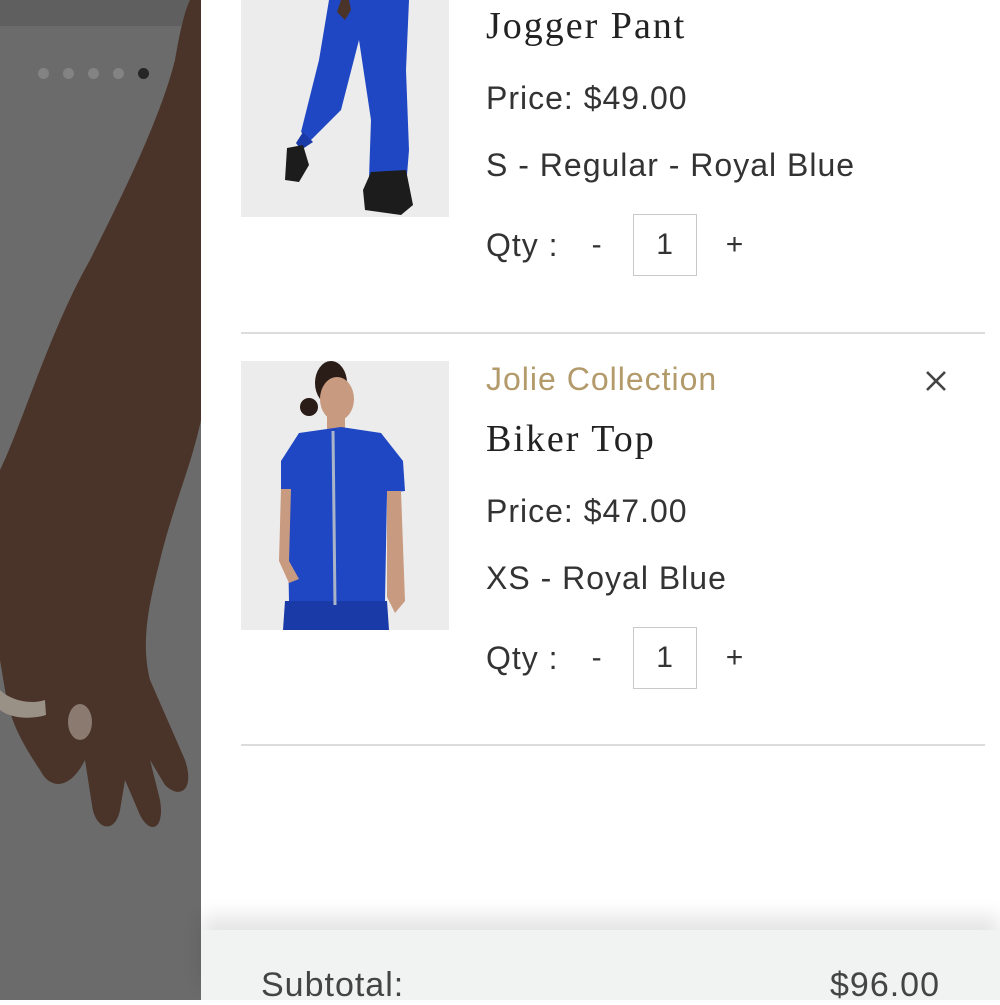 The width and height of the screenshot is (1000, 1005). Describe the element at coordinates (671, 165) in the screenshot. I see `product-variant: S - Regular - Royal Blue` at that location.